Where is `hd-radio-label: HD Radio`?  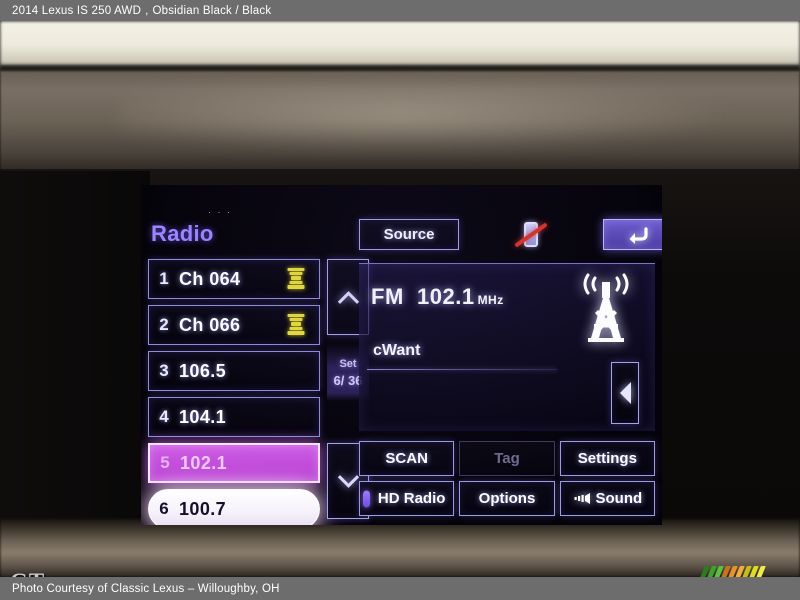
hd-radio-label: HD Radio is located at coordinates (411, 498).